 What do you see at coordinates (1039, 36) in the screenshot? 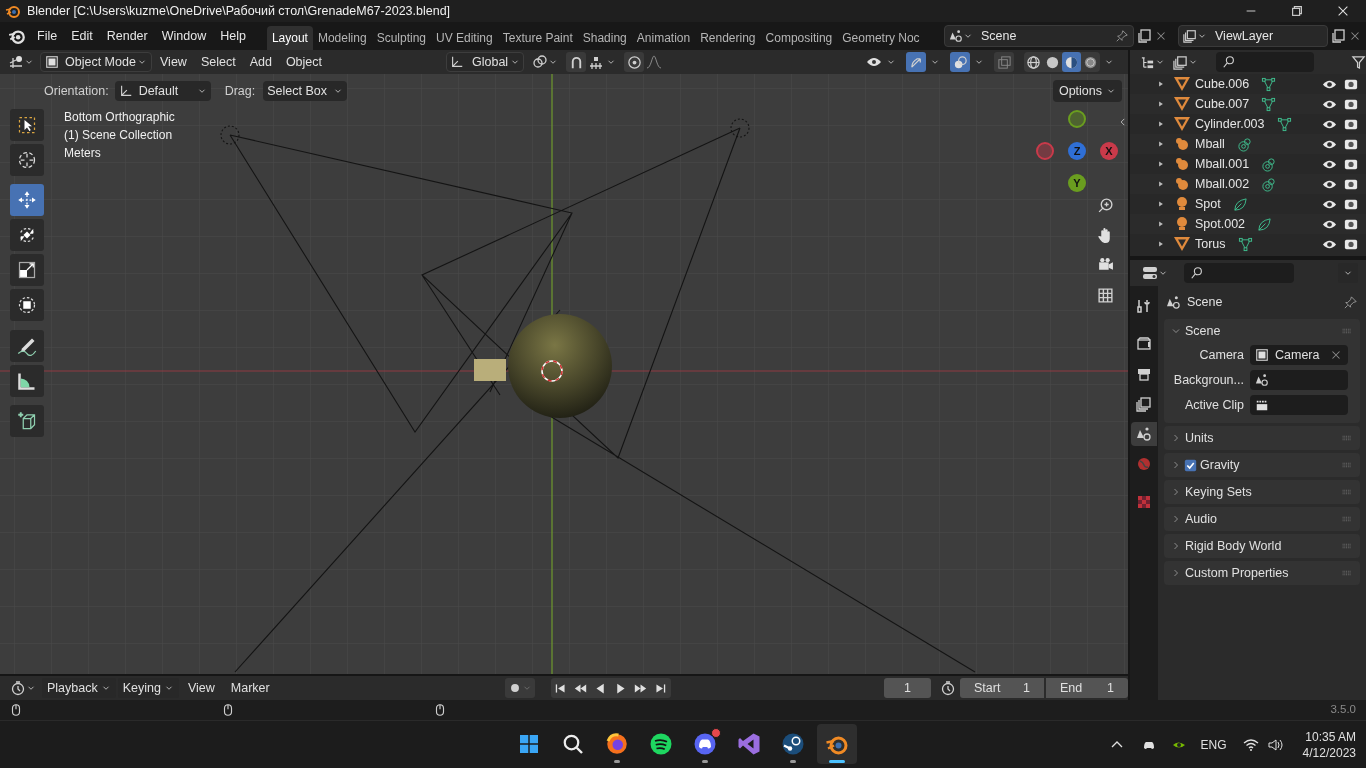
I see `scene-selector: Scene` at bounding box center [1039, 36].